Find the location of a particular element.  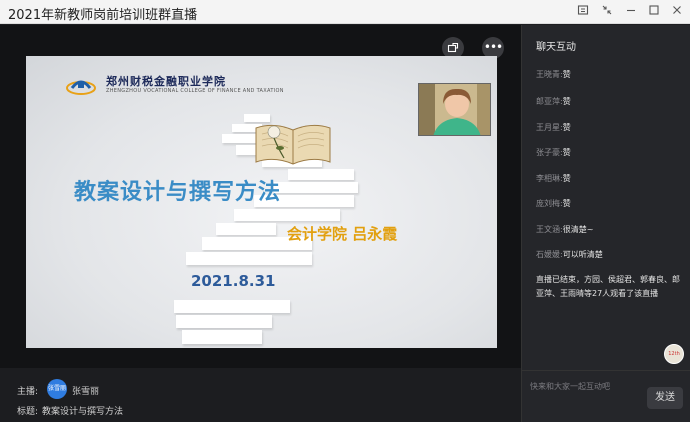

book-rose-image is located at coordinates (293, 144).